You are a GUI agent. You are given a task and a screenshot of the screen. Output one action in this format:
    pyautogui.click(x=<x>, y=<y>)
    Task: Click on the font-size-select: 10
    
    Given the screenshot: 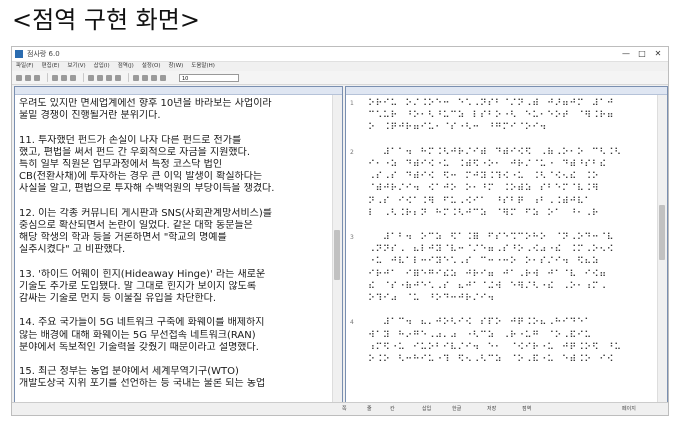 What is the action you would take?
    pyautogui.click(x=209, y=77)
    